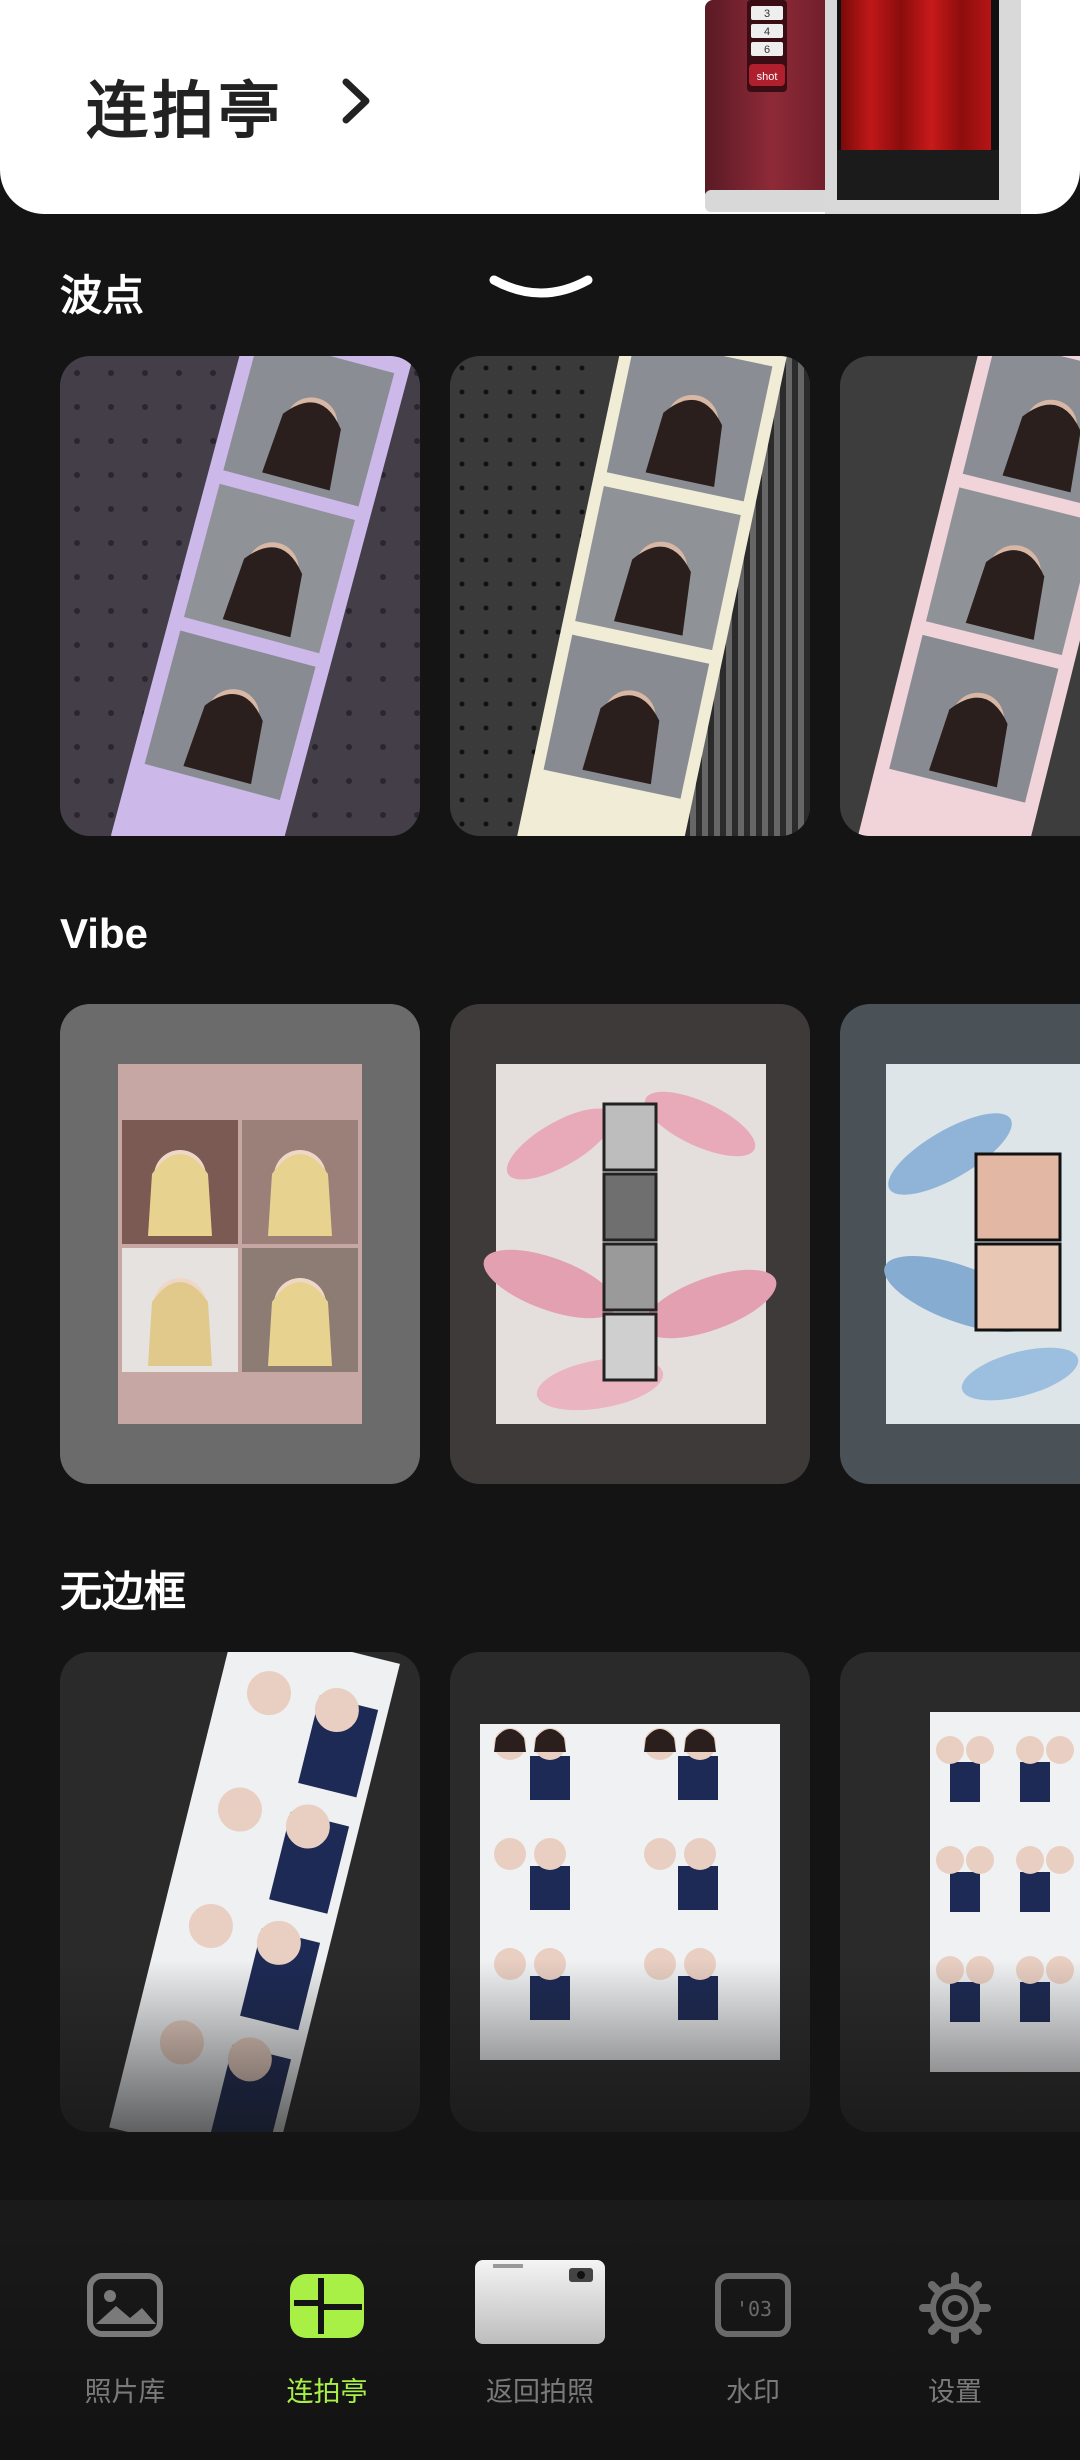 This screenshot has width=1080, height=2460. I want to click on template-card-borderless-grid, so click(630, 1892).